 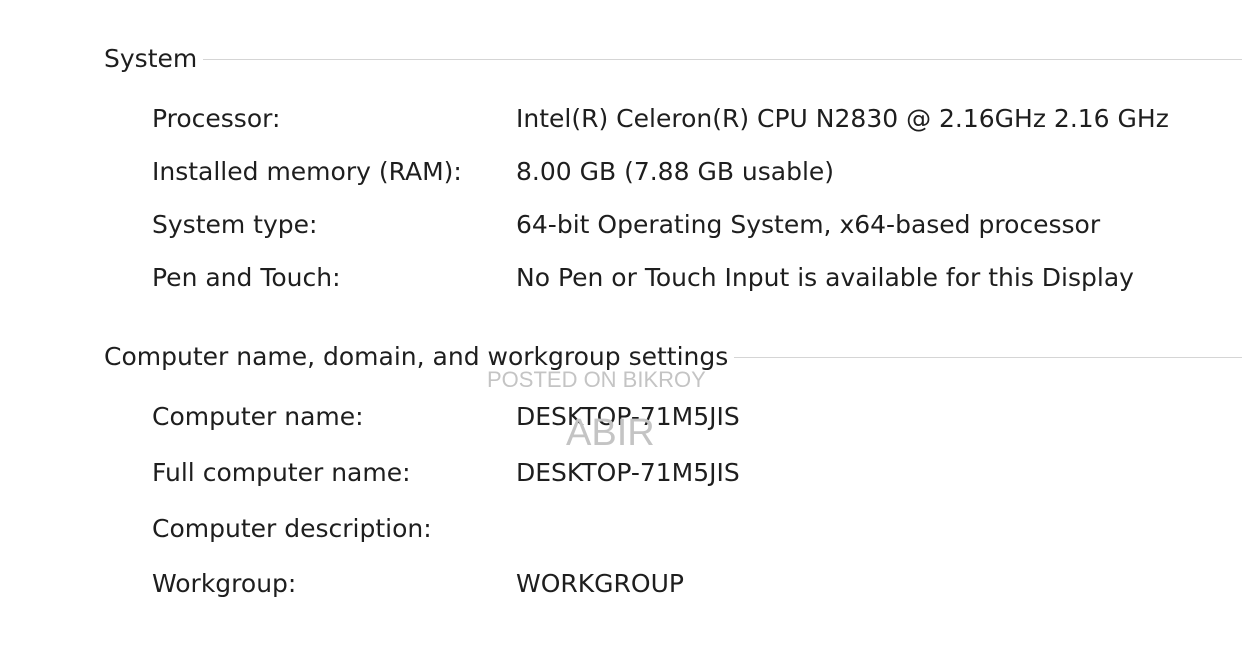 I want to click on computer-description-label: Computer description:, so click(x=292, y=528).